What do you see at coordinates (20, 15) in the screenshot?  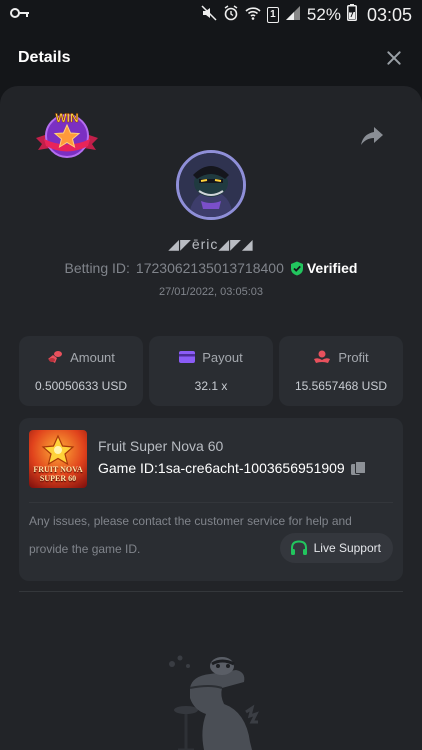 I see `key-icon` at bounding box center [20, 15].